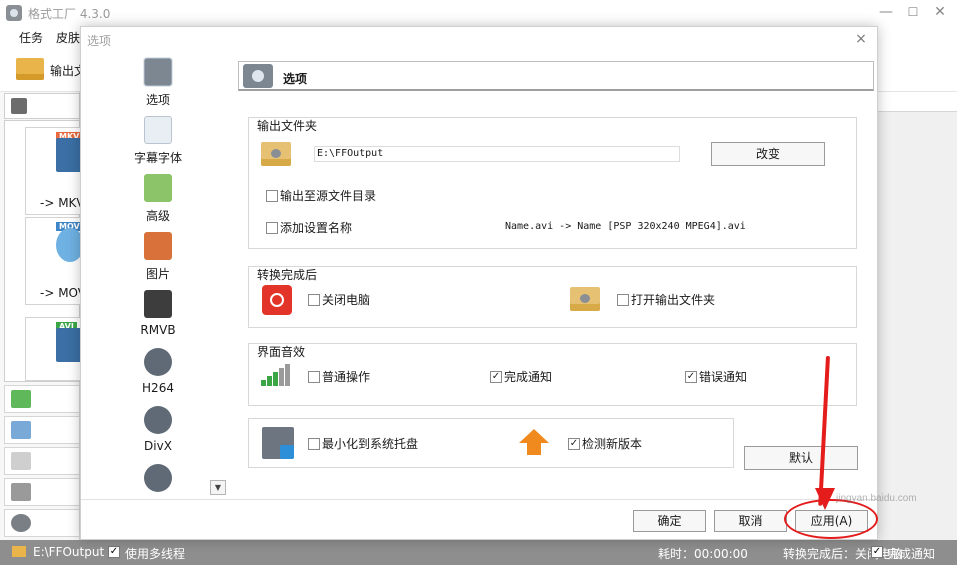 The image size is (957, 565). Describe the element at coordinates (272, 228) in the screenshot. I see `add-setting-name-checkbox` at that location.